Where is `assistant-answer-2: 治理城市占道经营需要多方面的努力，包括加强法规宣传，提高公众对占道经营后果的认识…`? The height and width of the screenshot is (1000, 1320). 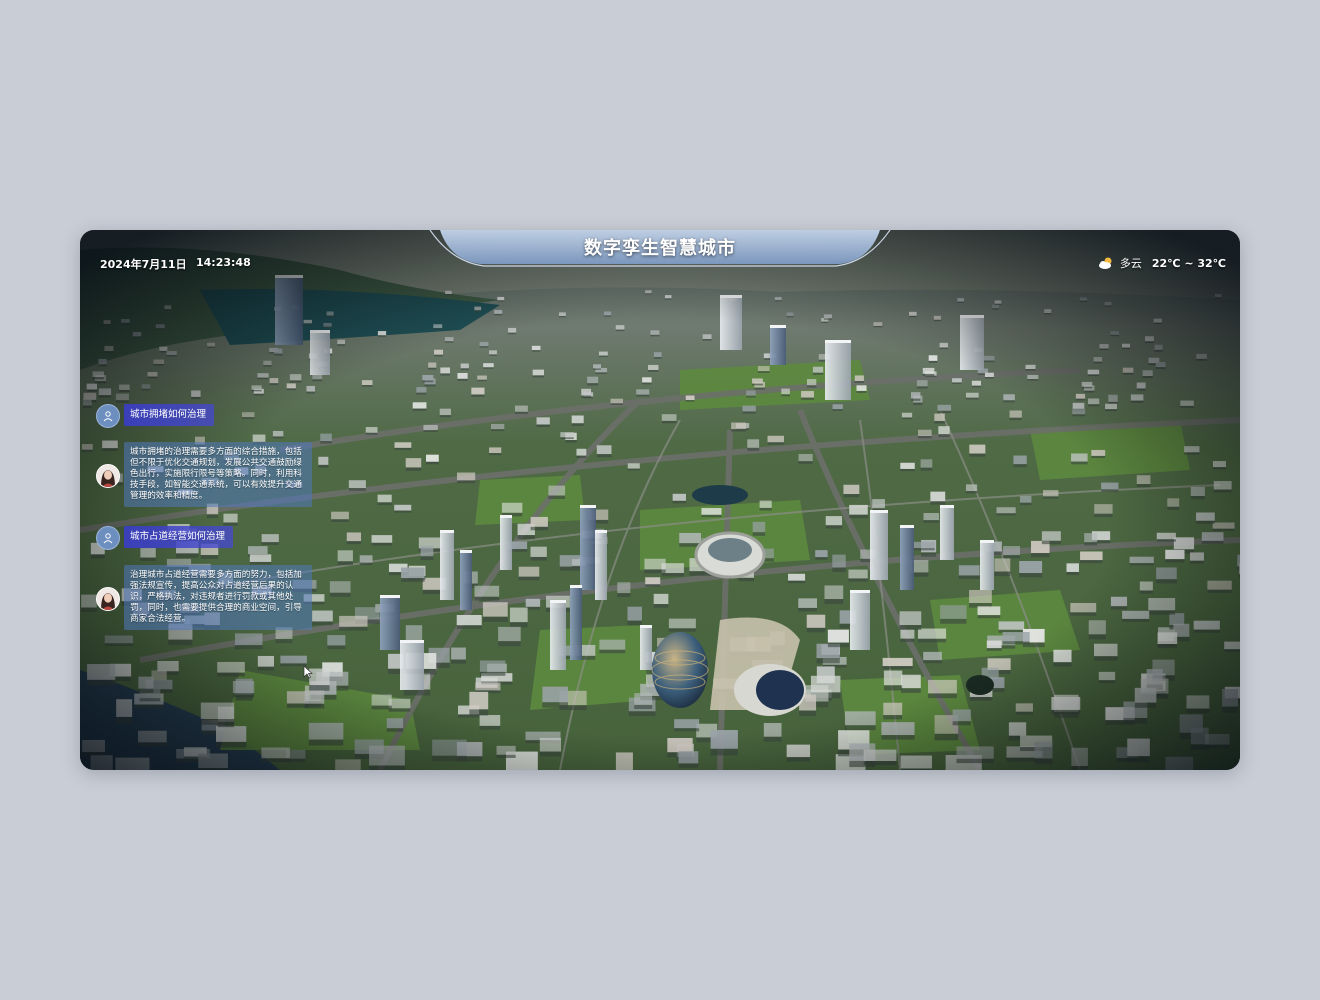 assistant-answer-2: 治理城市占道经营需要多方面的努力，包括加强法规宣传，提高公众对占道经营后果的认识… is located at coordinates (218, 597).